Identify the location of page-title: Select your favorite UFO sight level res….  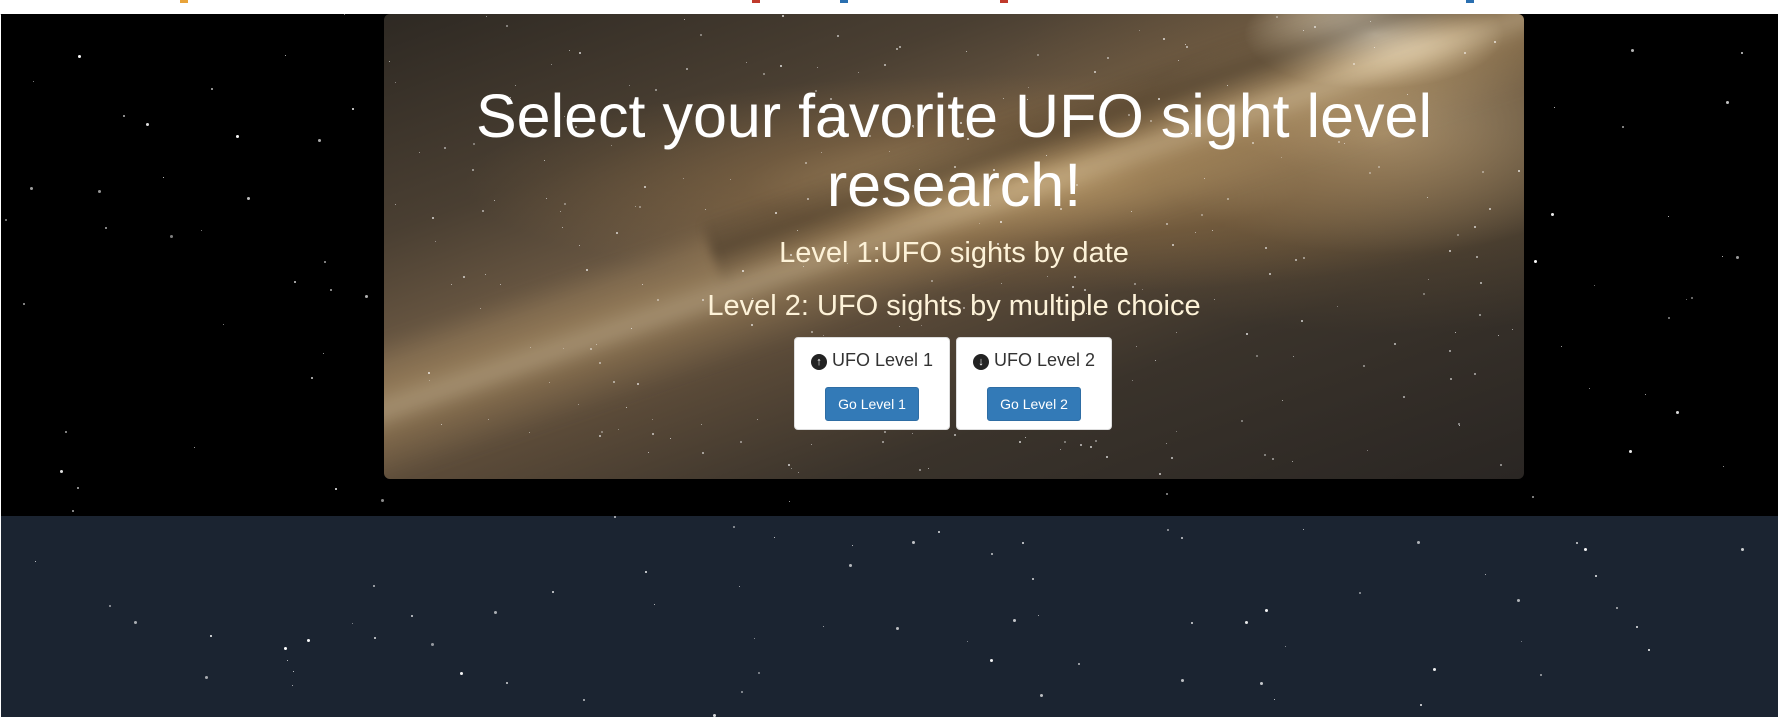
(954, 150).